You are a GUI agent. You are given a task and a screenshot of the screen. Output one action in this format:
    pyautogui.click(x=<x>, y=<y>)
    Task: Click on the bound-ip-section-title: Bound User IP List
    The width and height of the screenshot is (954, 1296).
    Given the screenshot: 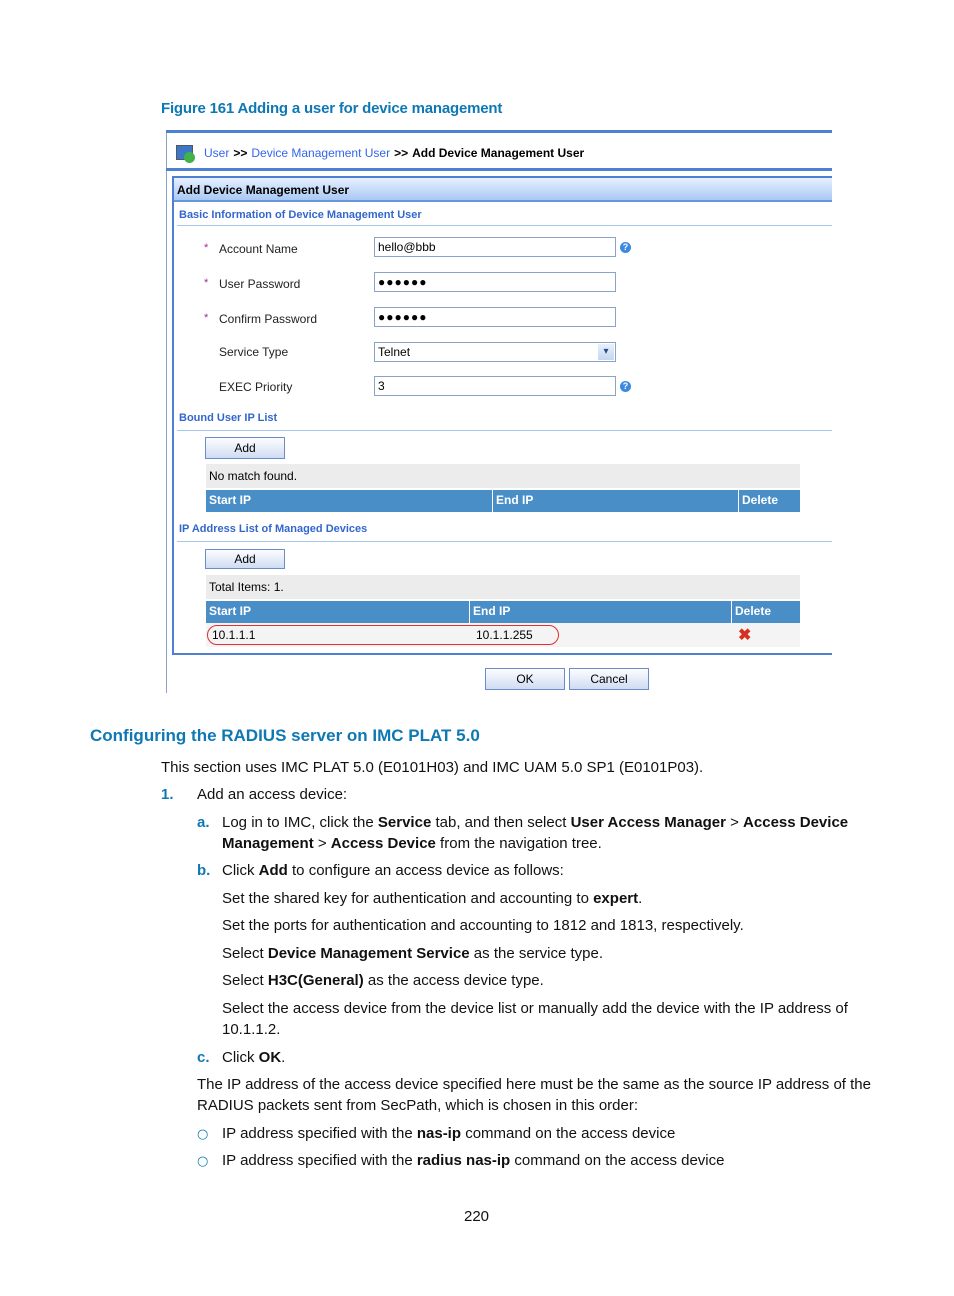 What is the action you would take?
    pyautogui.click(x=228, y=418)
    